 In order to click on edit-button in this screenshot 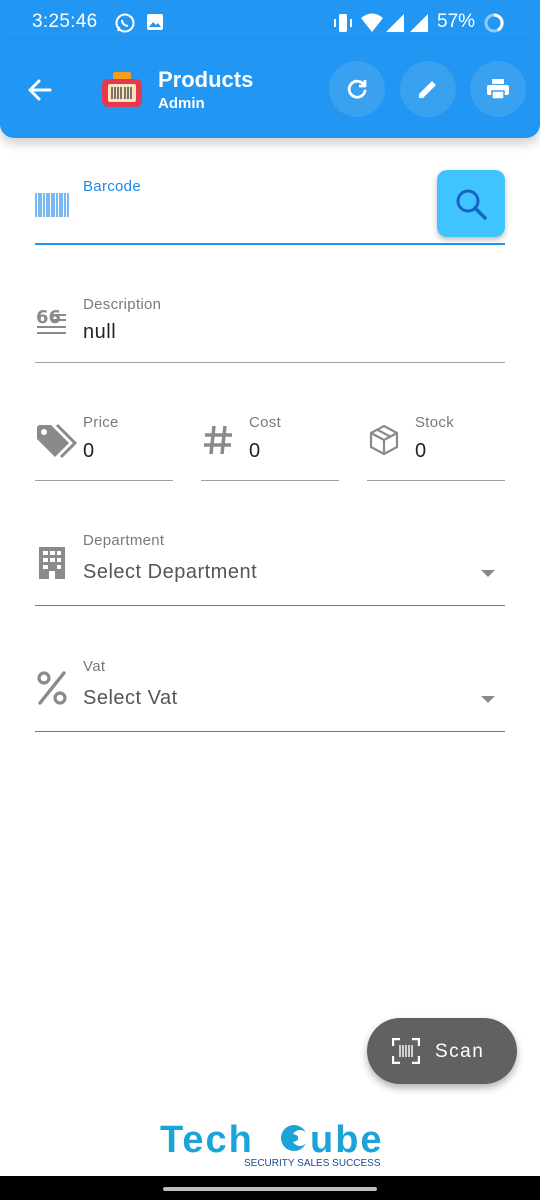, I will do `click(428, 89)`.